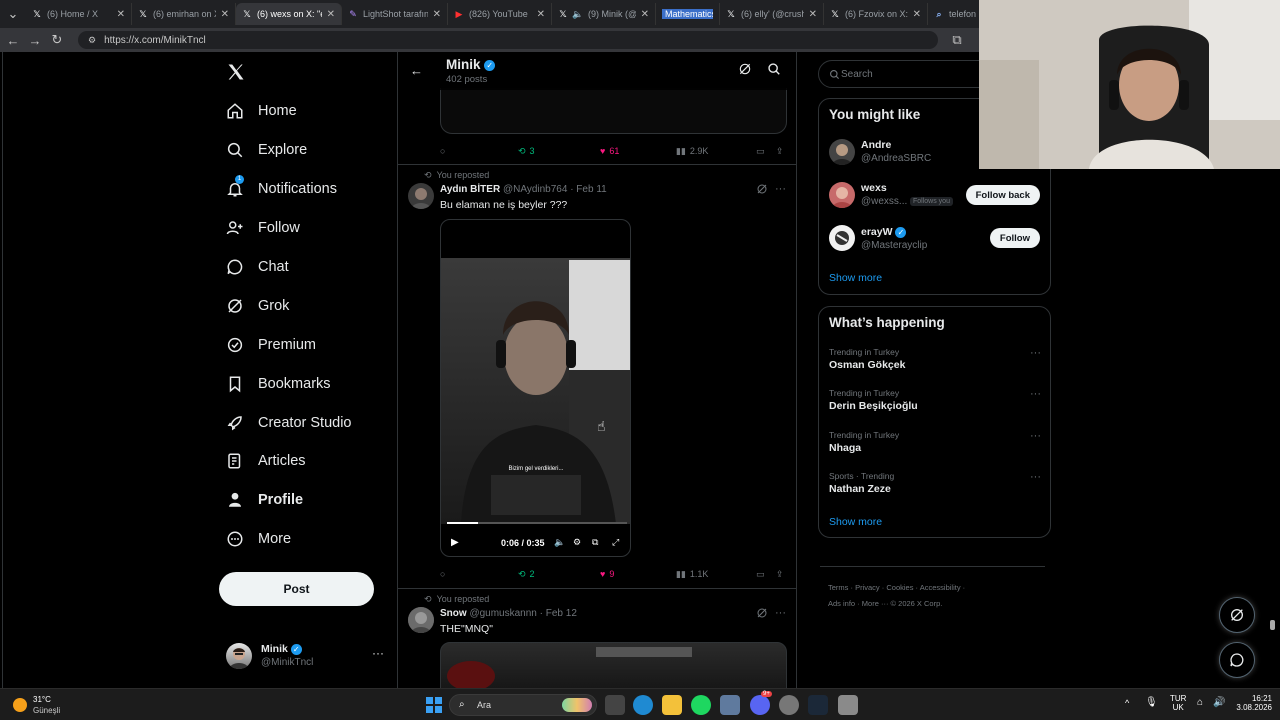  Describe the element at coordinates (613, 665) in the screenshot. I see `post-media` at that location.